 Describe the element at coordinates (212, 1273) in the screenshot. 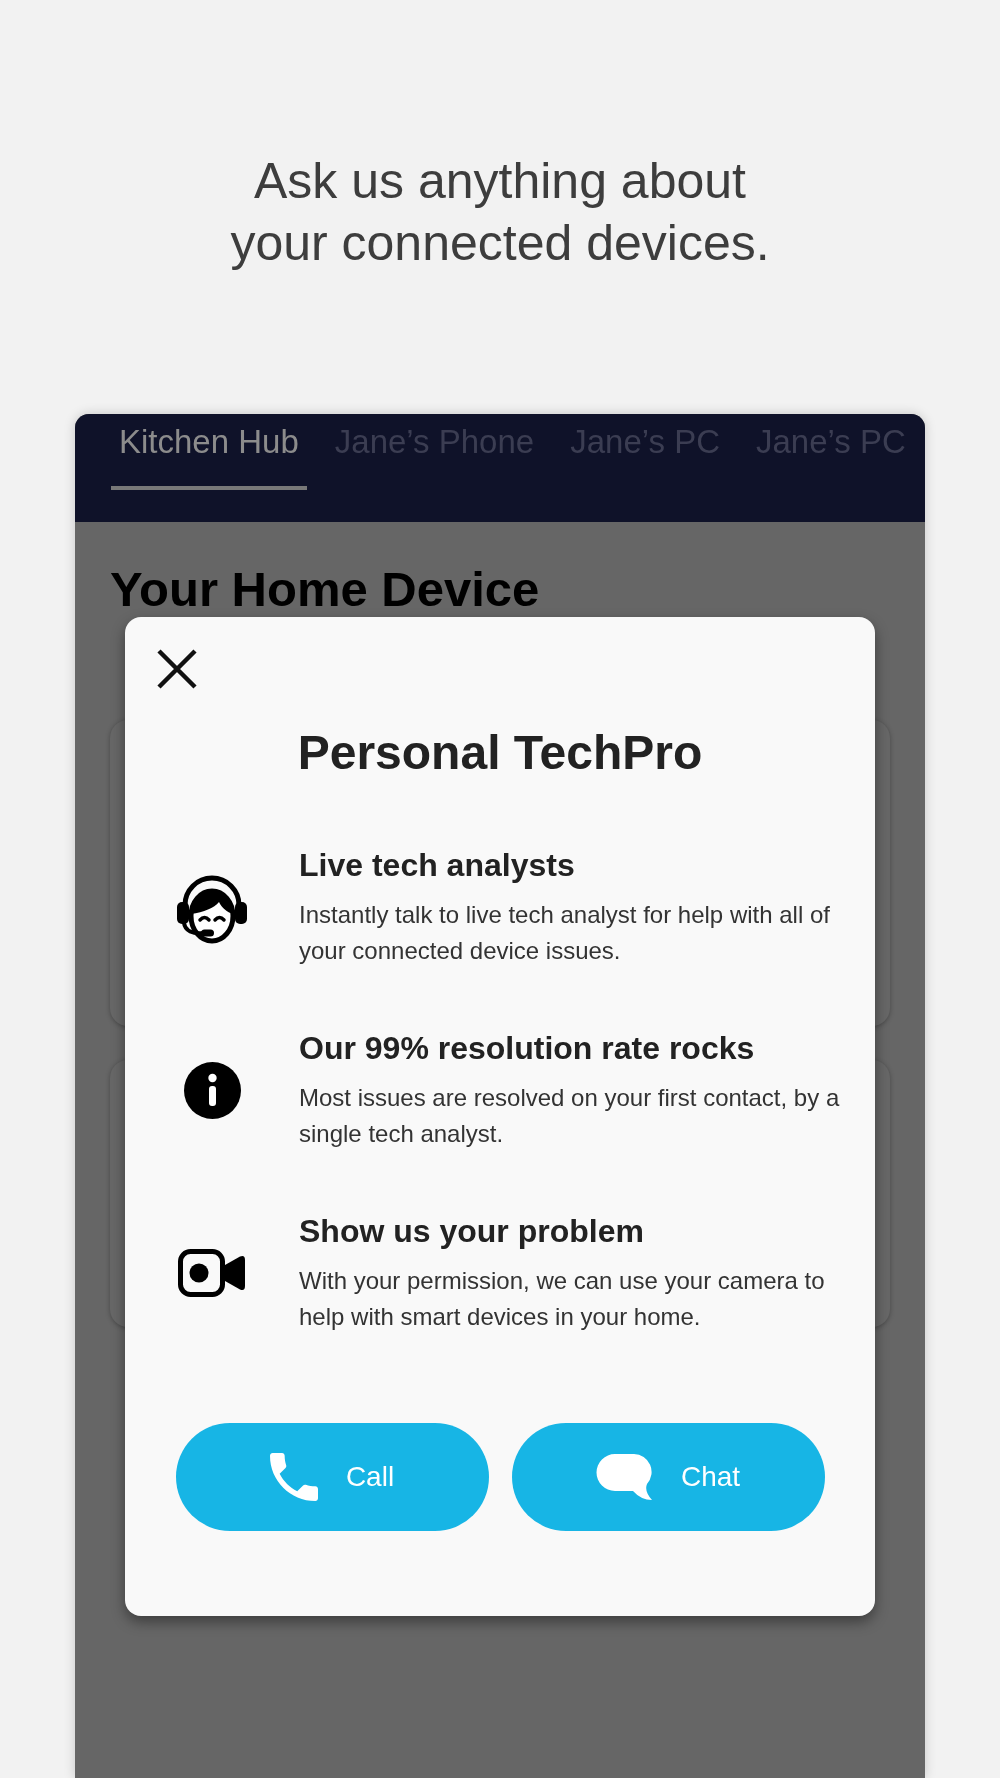

I see `video-camera-icon` at that location.